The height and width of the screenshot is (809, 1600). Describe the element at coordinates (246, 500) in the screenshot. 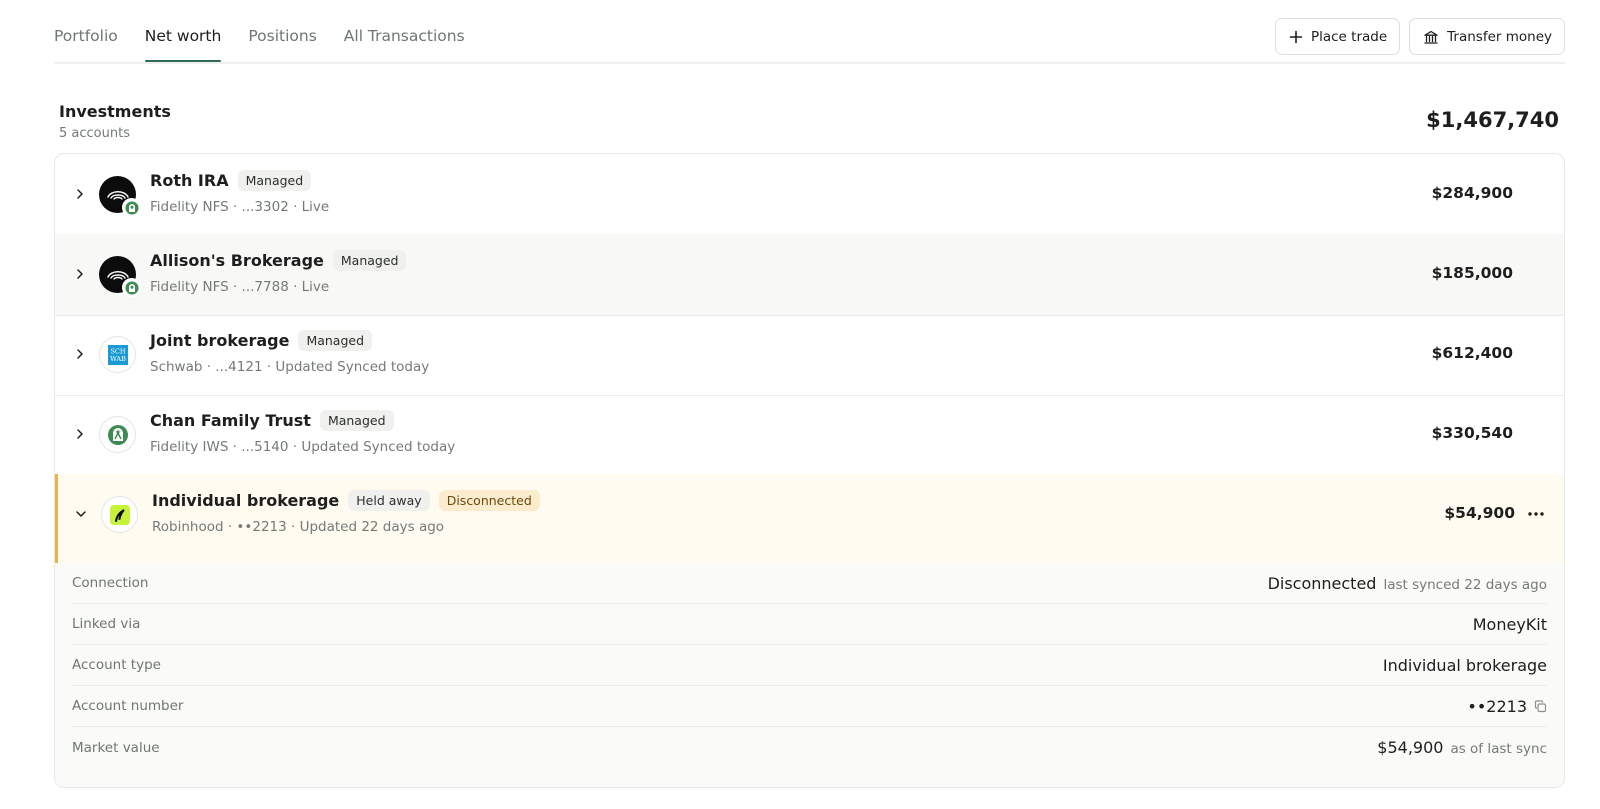

I see `account-name: Individual brokerage` at that location.